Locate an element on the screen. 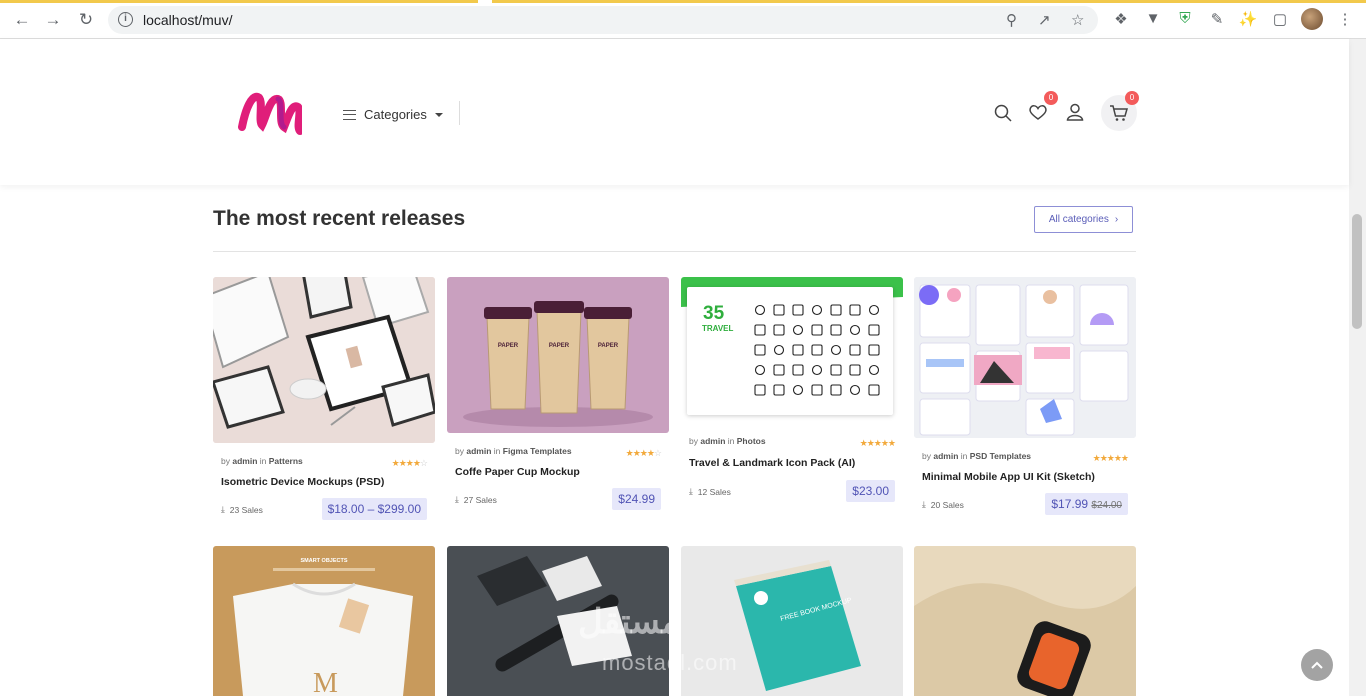 The height and width of the screenshot is (696, 1366). price-value: $23.00 is located at coordinates (870, 491).